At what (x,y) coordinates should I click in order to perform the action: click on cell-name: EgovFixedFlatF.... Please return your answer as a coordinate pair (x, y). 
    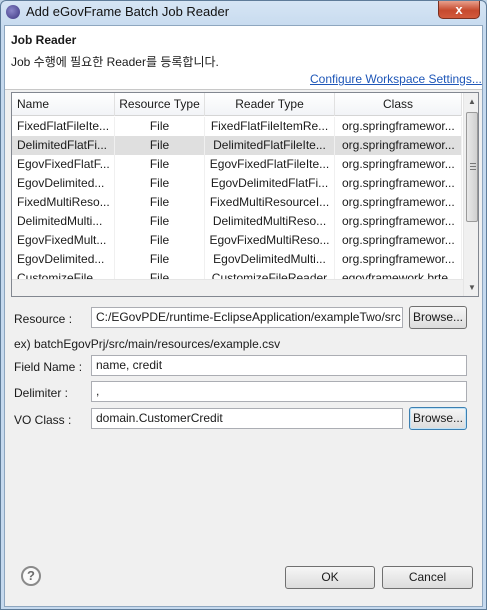
    Looking at the image, I should click on (63, 164).